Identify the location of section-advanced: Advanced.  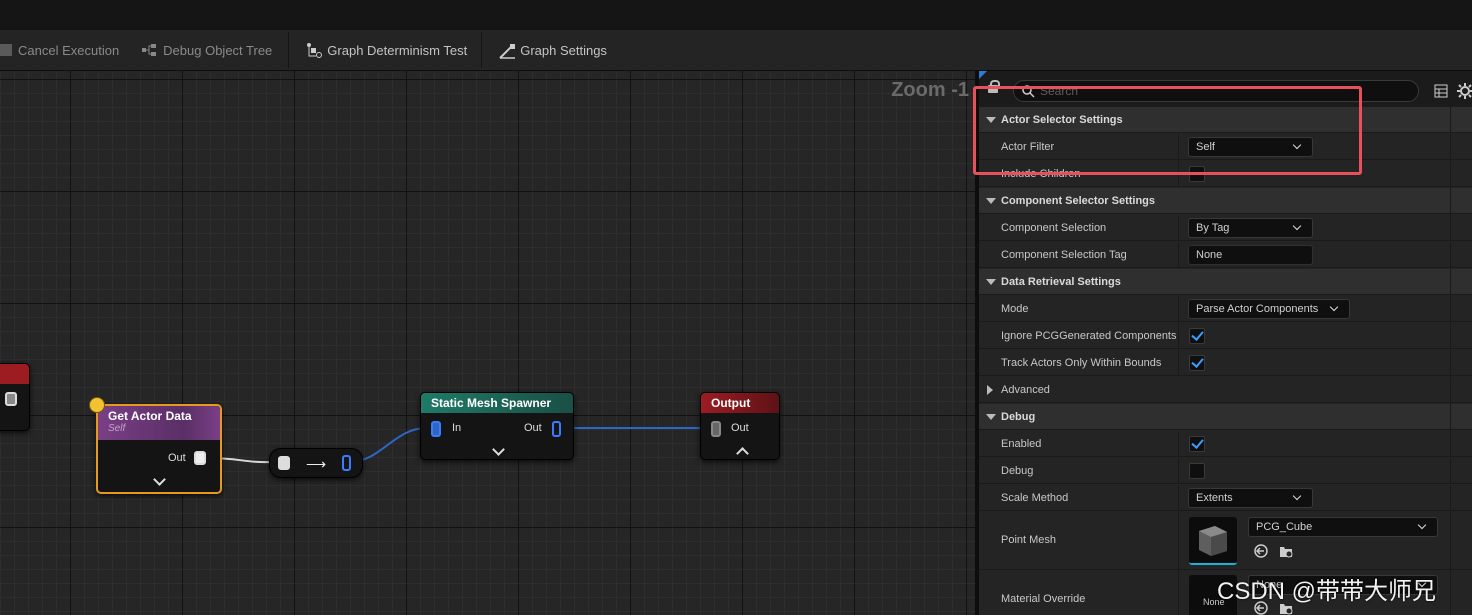
(1225, 390).